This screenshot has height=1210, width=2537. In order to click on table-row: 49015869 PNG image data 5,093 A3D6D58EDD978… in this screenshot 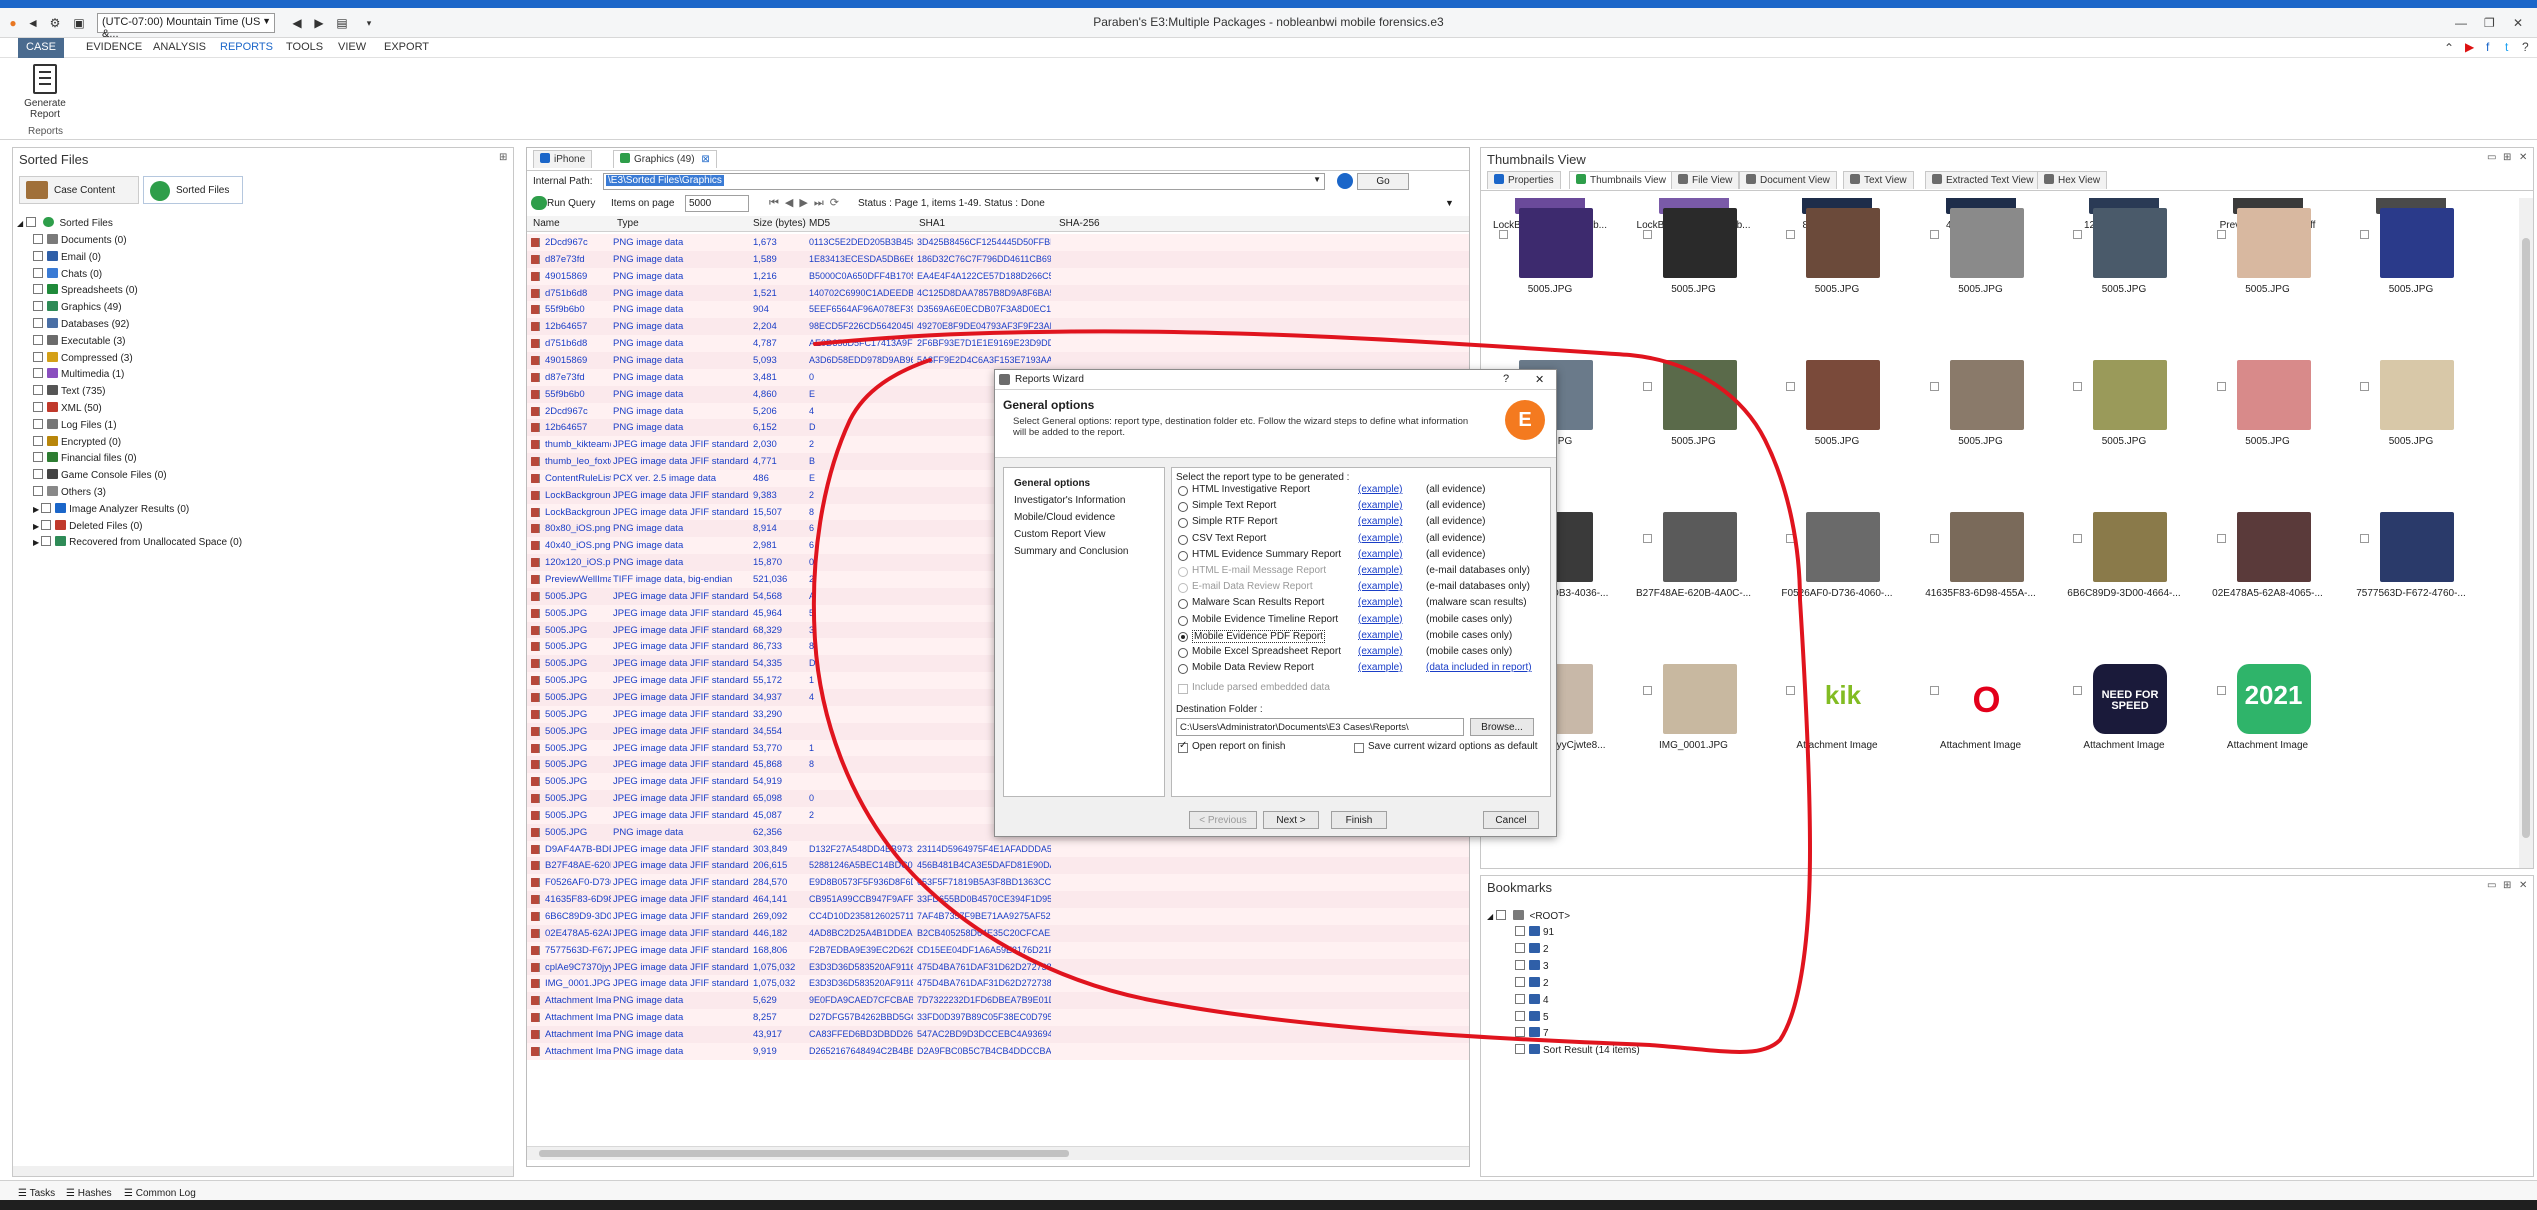, I will do `click(998, 360)`.